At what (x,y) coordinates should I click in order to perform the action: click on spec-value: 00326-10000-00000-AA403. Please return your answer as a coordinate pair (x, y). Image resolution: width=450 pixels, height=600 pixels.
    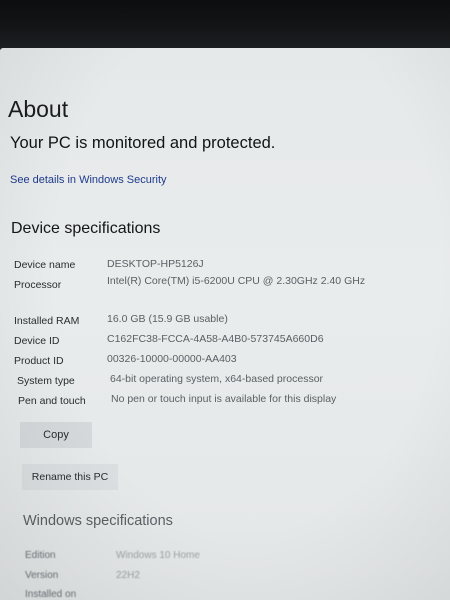
    Looking at the image, I should click on (172, 359).